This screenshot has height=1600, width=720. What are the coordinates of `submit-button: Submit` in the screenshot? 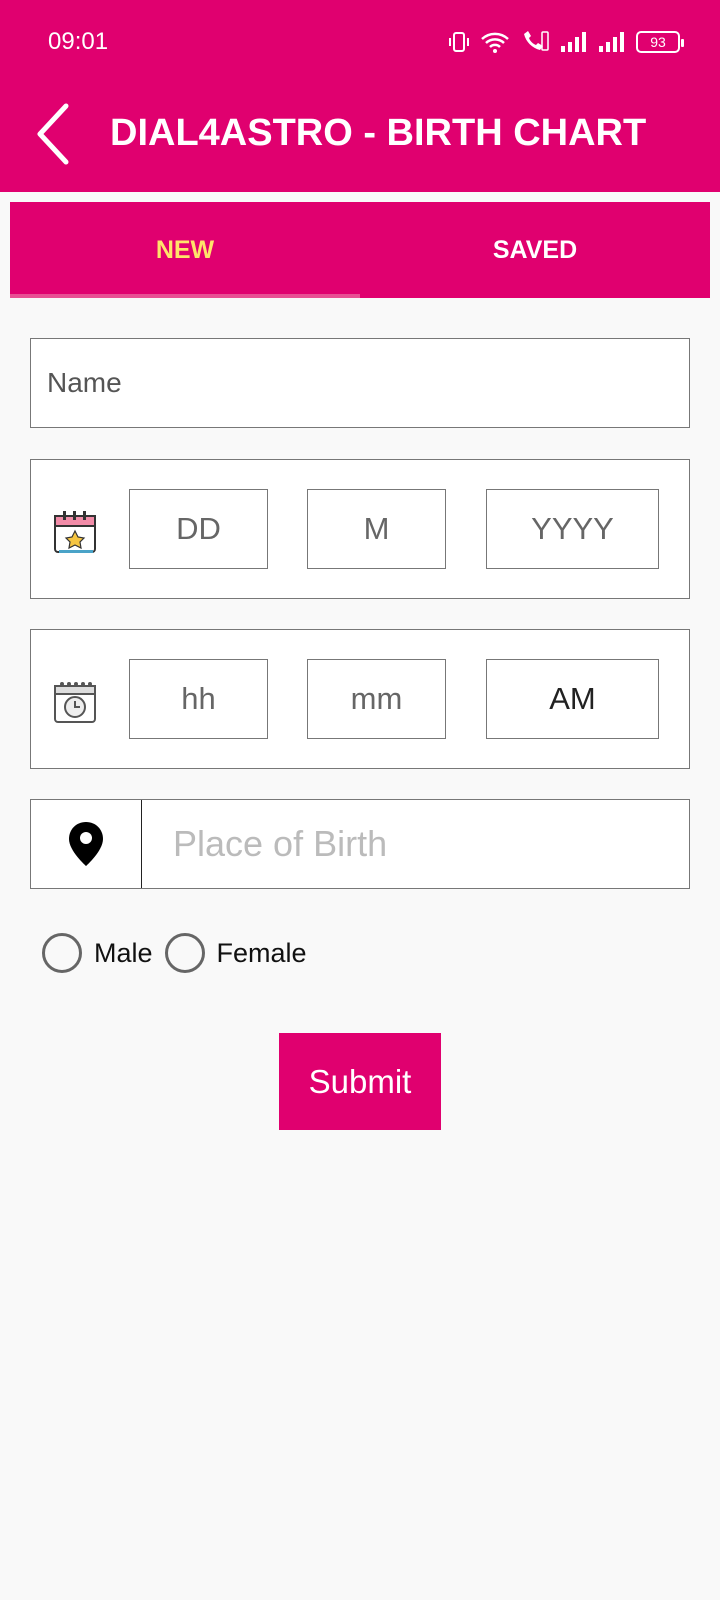 It's located at (360, 1081).